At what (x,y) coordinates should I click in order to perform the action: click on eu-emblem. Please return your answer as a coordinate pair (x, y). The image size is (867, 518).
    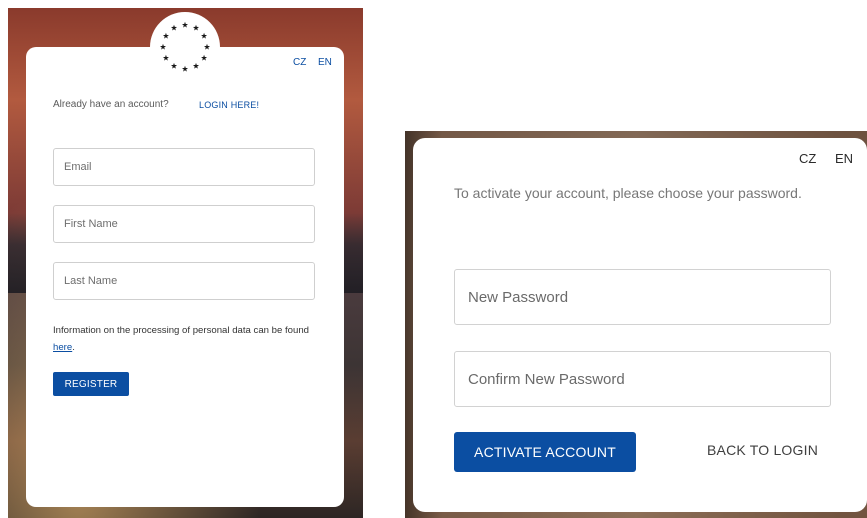
    Looking at the image, I should click on (185, 47).